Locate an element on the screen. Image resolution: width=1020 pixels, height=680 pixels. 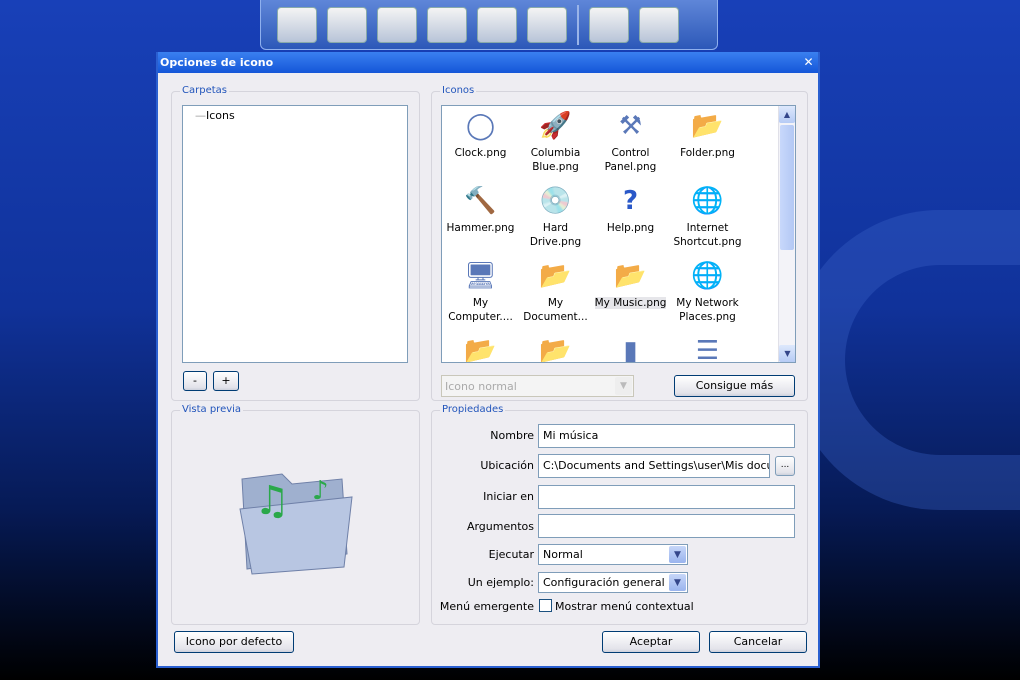
icon-list-item: 🌐 Internet Shortcut.png is located at coordinates (707, 217).